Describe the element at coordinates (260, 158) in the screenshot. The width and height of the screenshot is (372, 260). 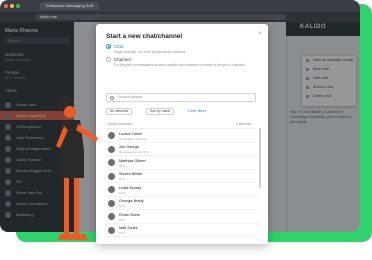
I see `people-list-scrollbar` at that location.